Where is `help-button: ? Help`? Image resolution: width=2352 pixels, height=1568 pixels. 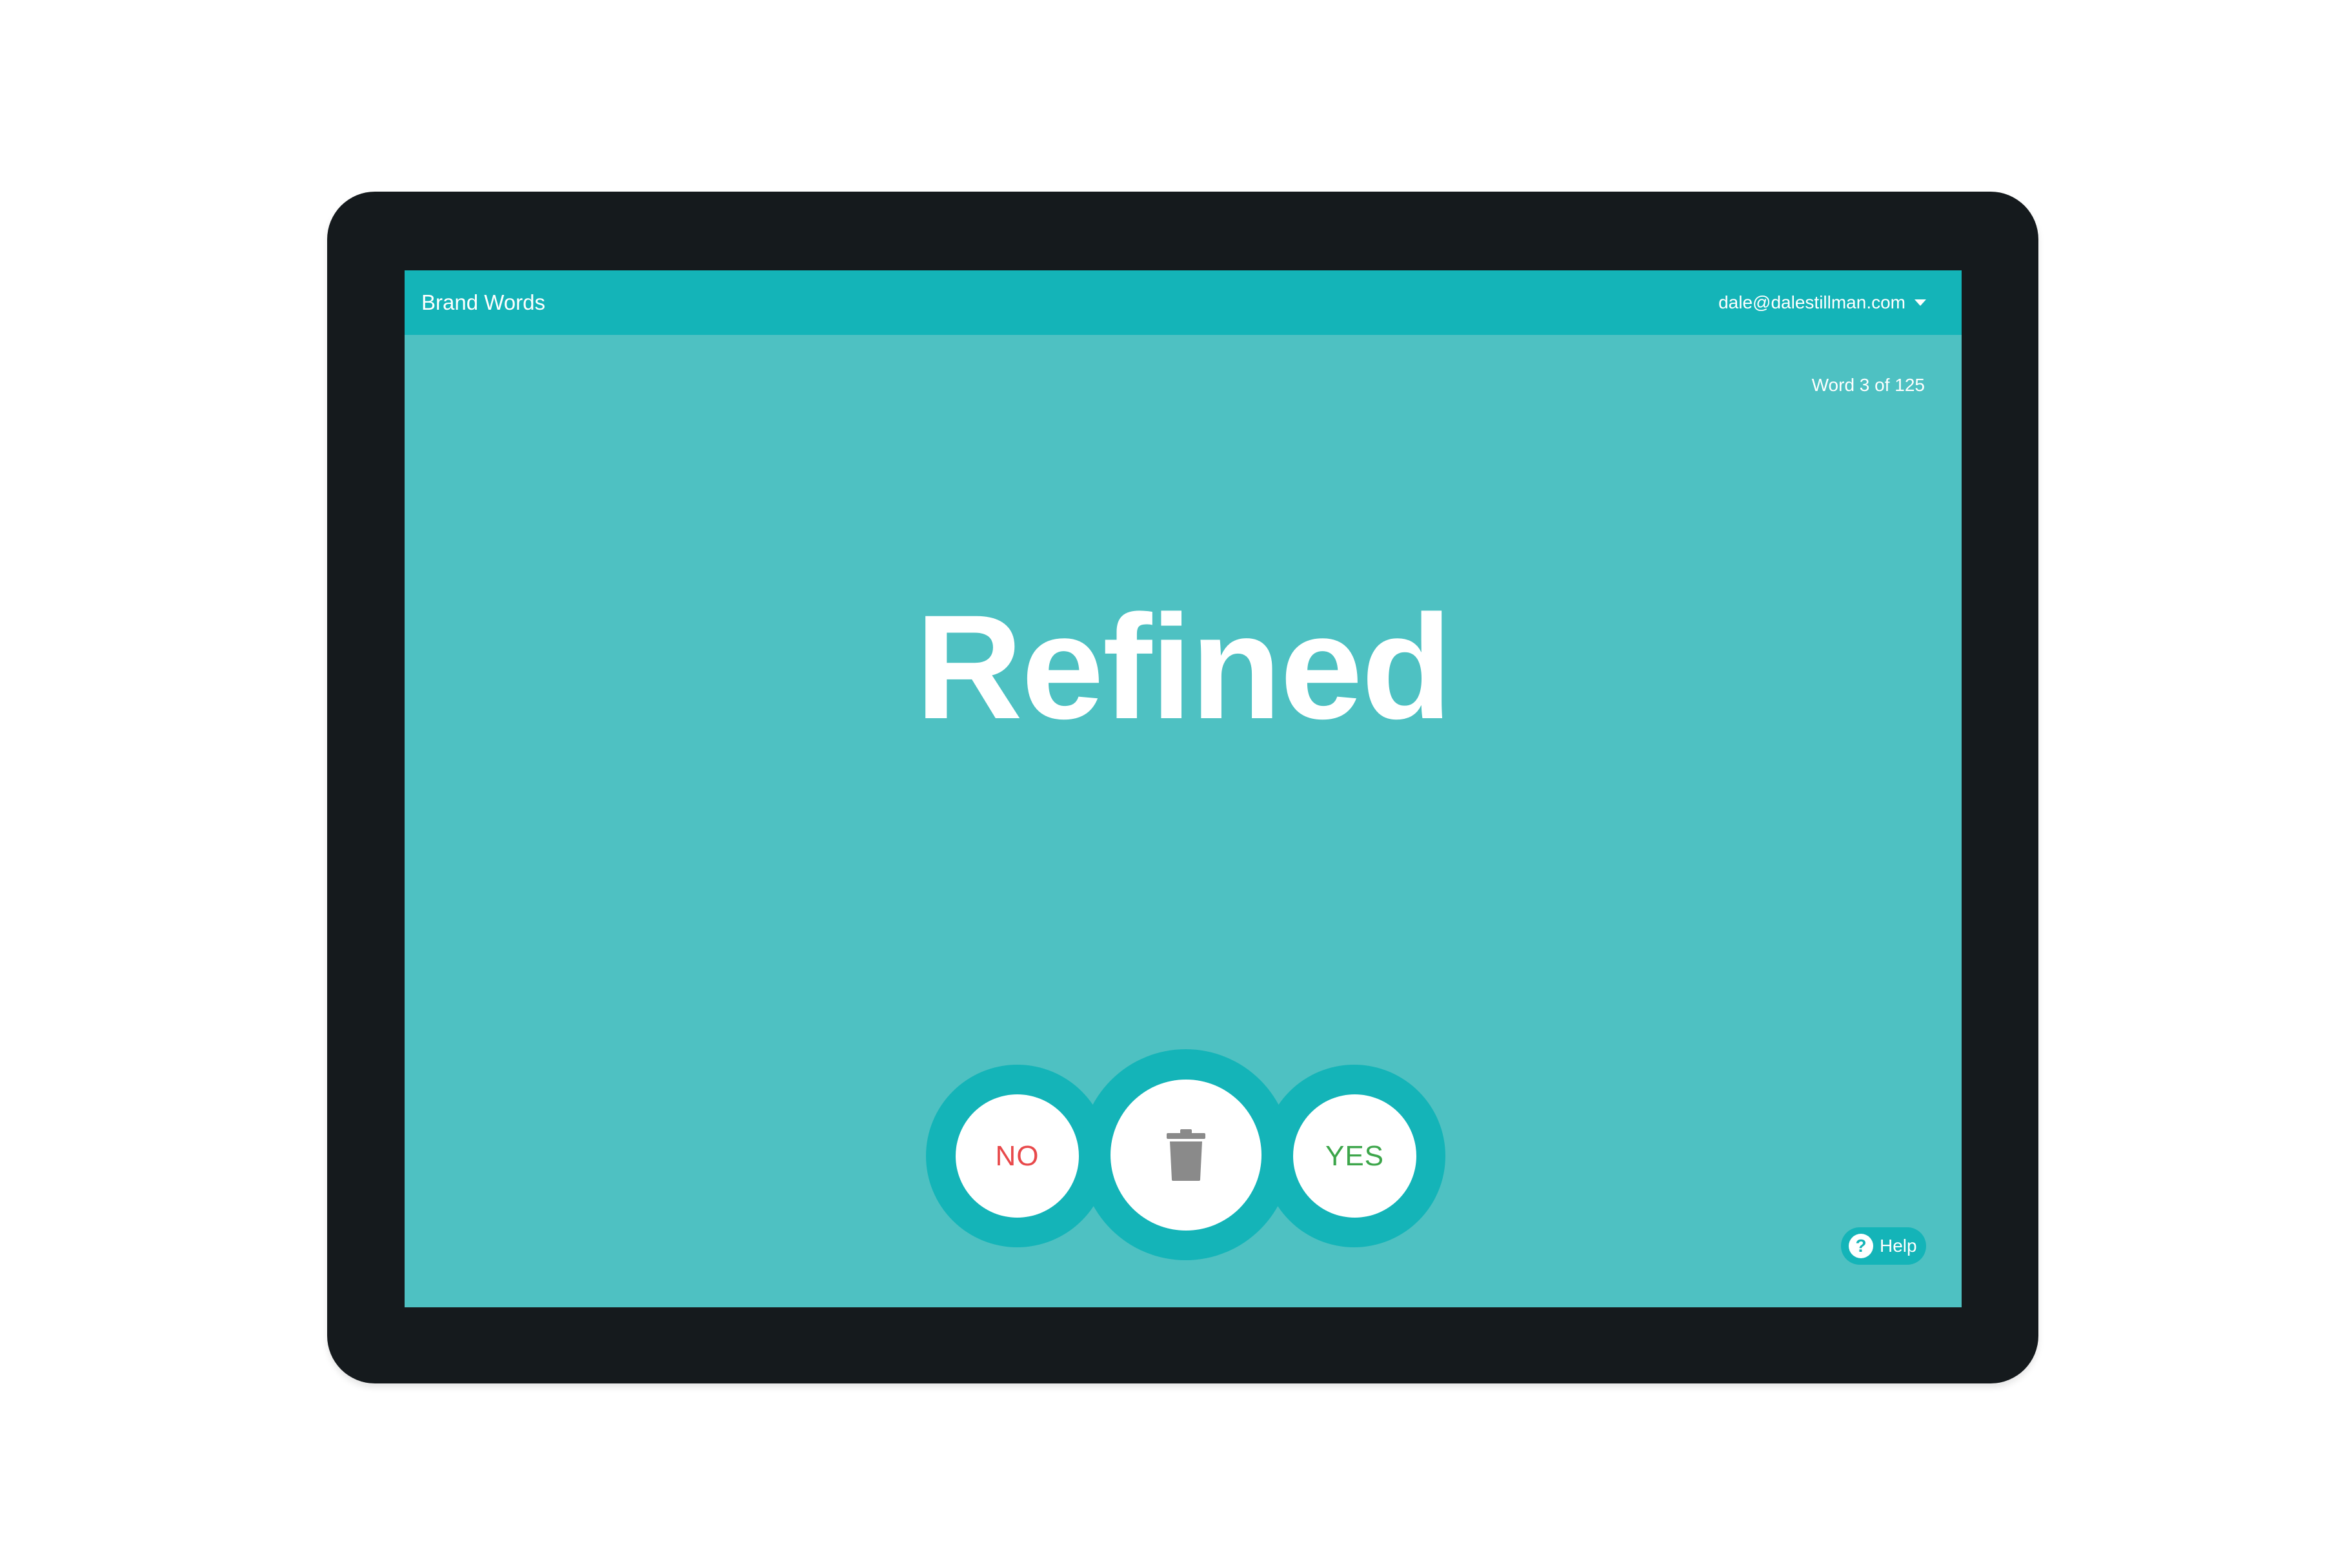 help-button: ? Help is located at coordinates (1883, 1246).